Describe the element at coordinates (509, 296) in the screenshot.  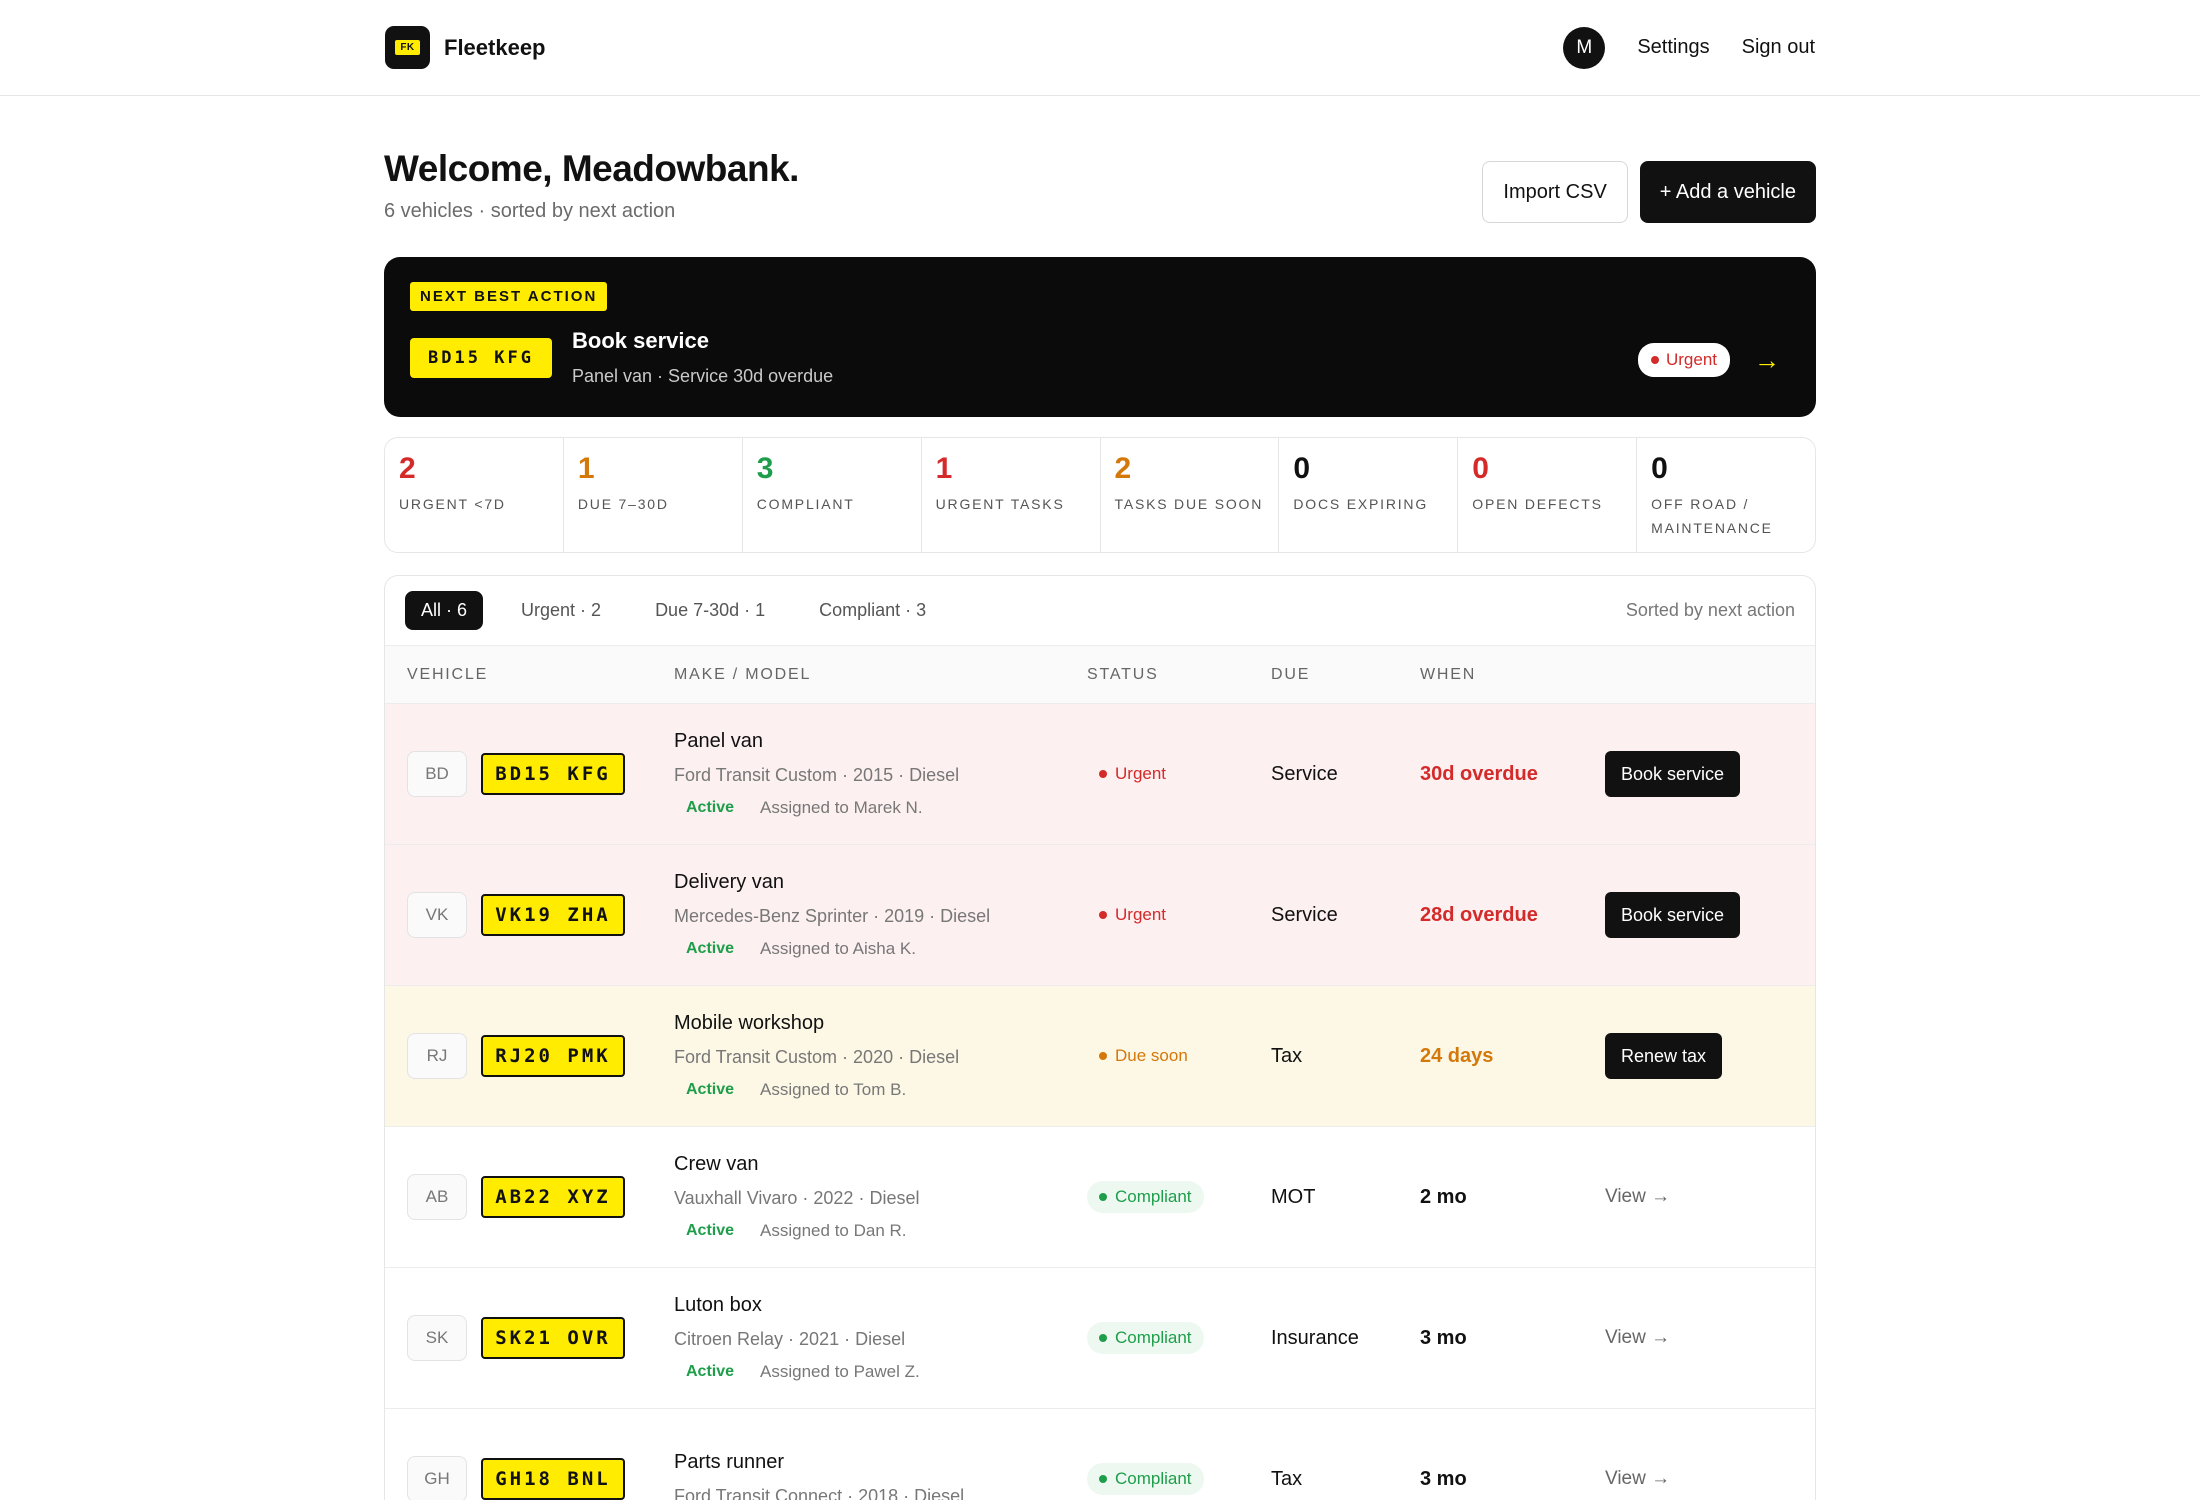
I see `next-best-action-tag: NEXT BEST ACTION` at that location.